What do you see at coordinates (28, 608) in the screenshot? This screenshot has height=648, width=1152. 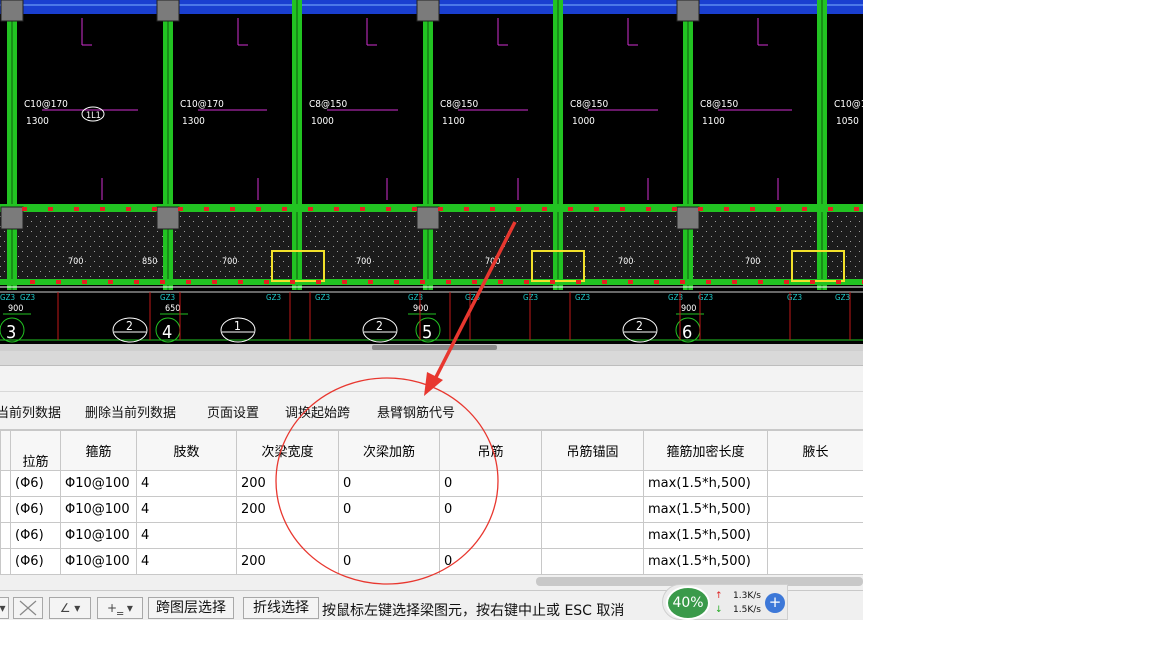 I see `cross-select-icon` at bounding box center [28, 608].